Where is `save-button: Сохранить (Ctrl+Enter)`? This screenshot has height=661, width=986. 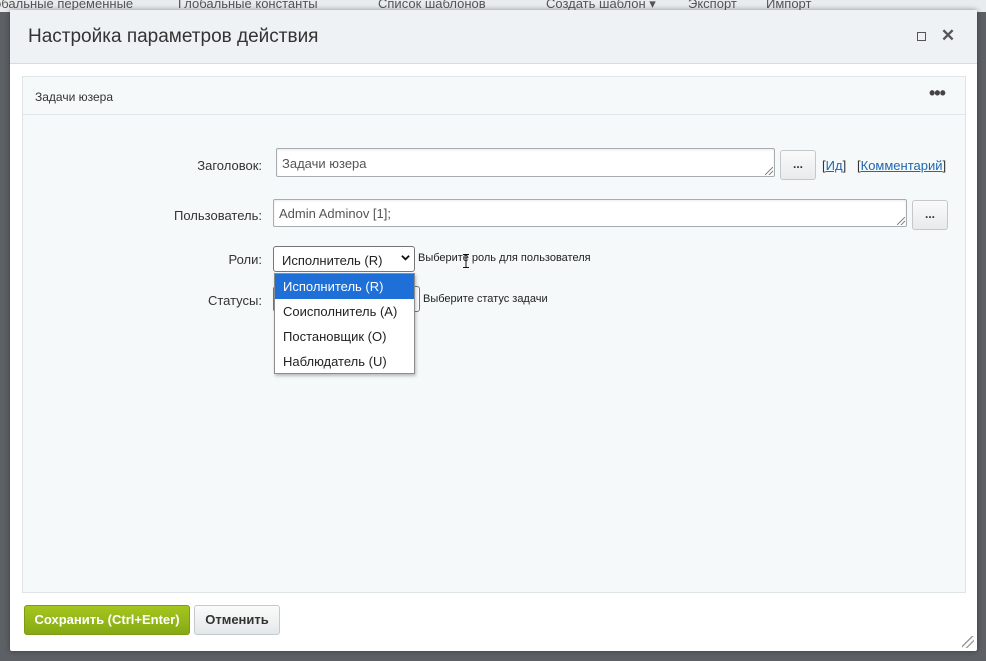
save-button: Сохранить (Ctrl+Enter) is located at coordinates (107, 620).